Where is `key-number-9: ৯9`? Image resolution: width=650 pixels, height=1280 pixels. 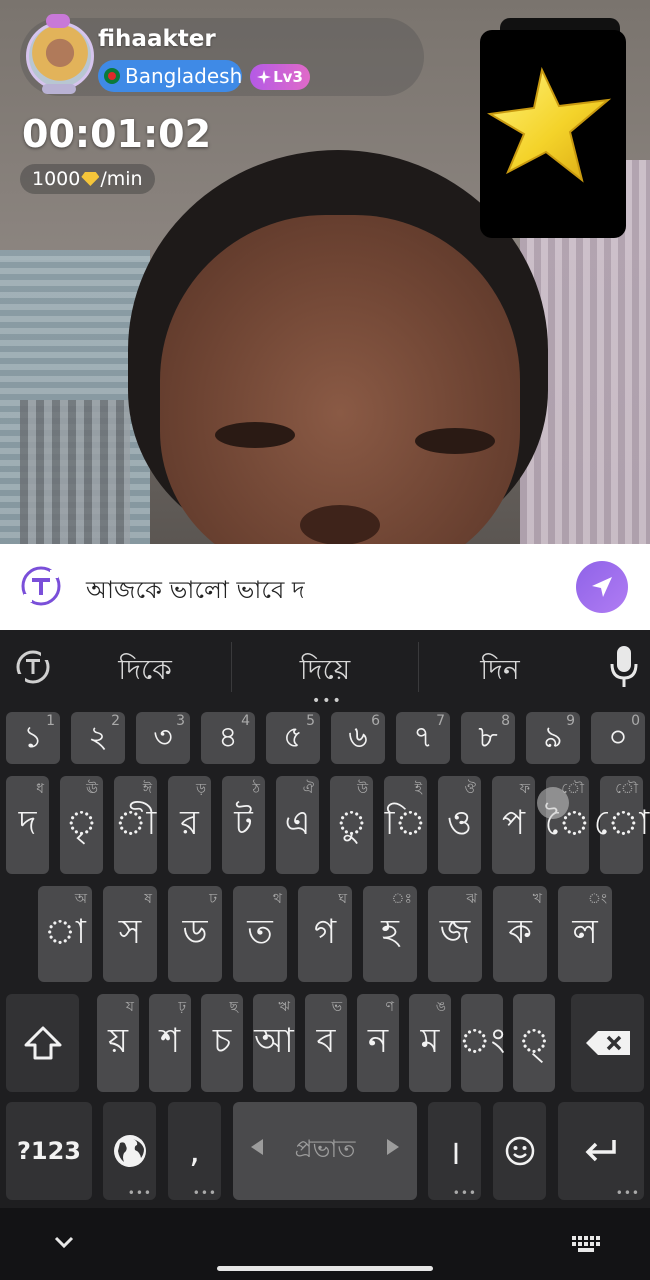 key-number-9: ৯9 is located at coordinates (553, 738).